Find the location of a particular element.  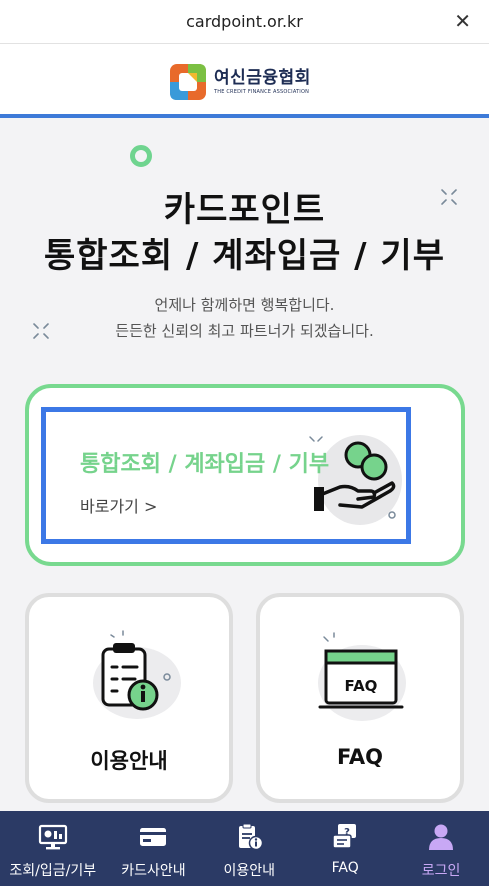

logo-text: 여신금융협회 THE CREDIT FINANCE ASSOCIATION is located at coordinates (262, 82).